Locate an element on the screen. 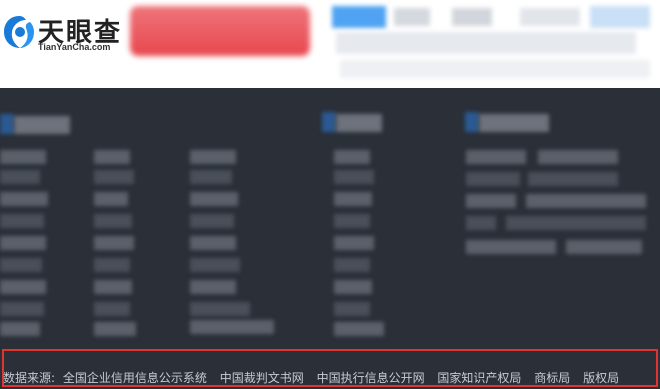 This screenshot has width=660, height=389. source-link-copyright: 版权局 is located at coordinates (601, 378).